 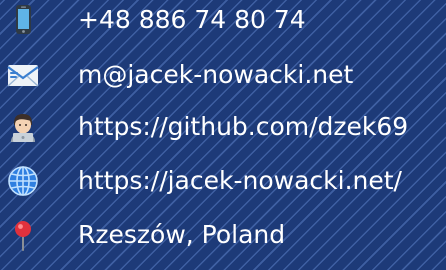 What do you see at coordinates (23, 75) in the screenshot?
I see `incoming-envelope-icon` at bounding box center [23, 75].